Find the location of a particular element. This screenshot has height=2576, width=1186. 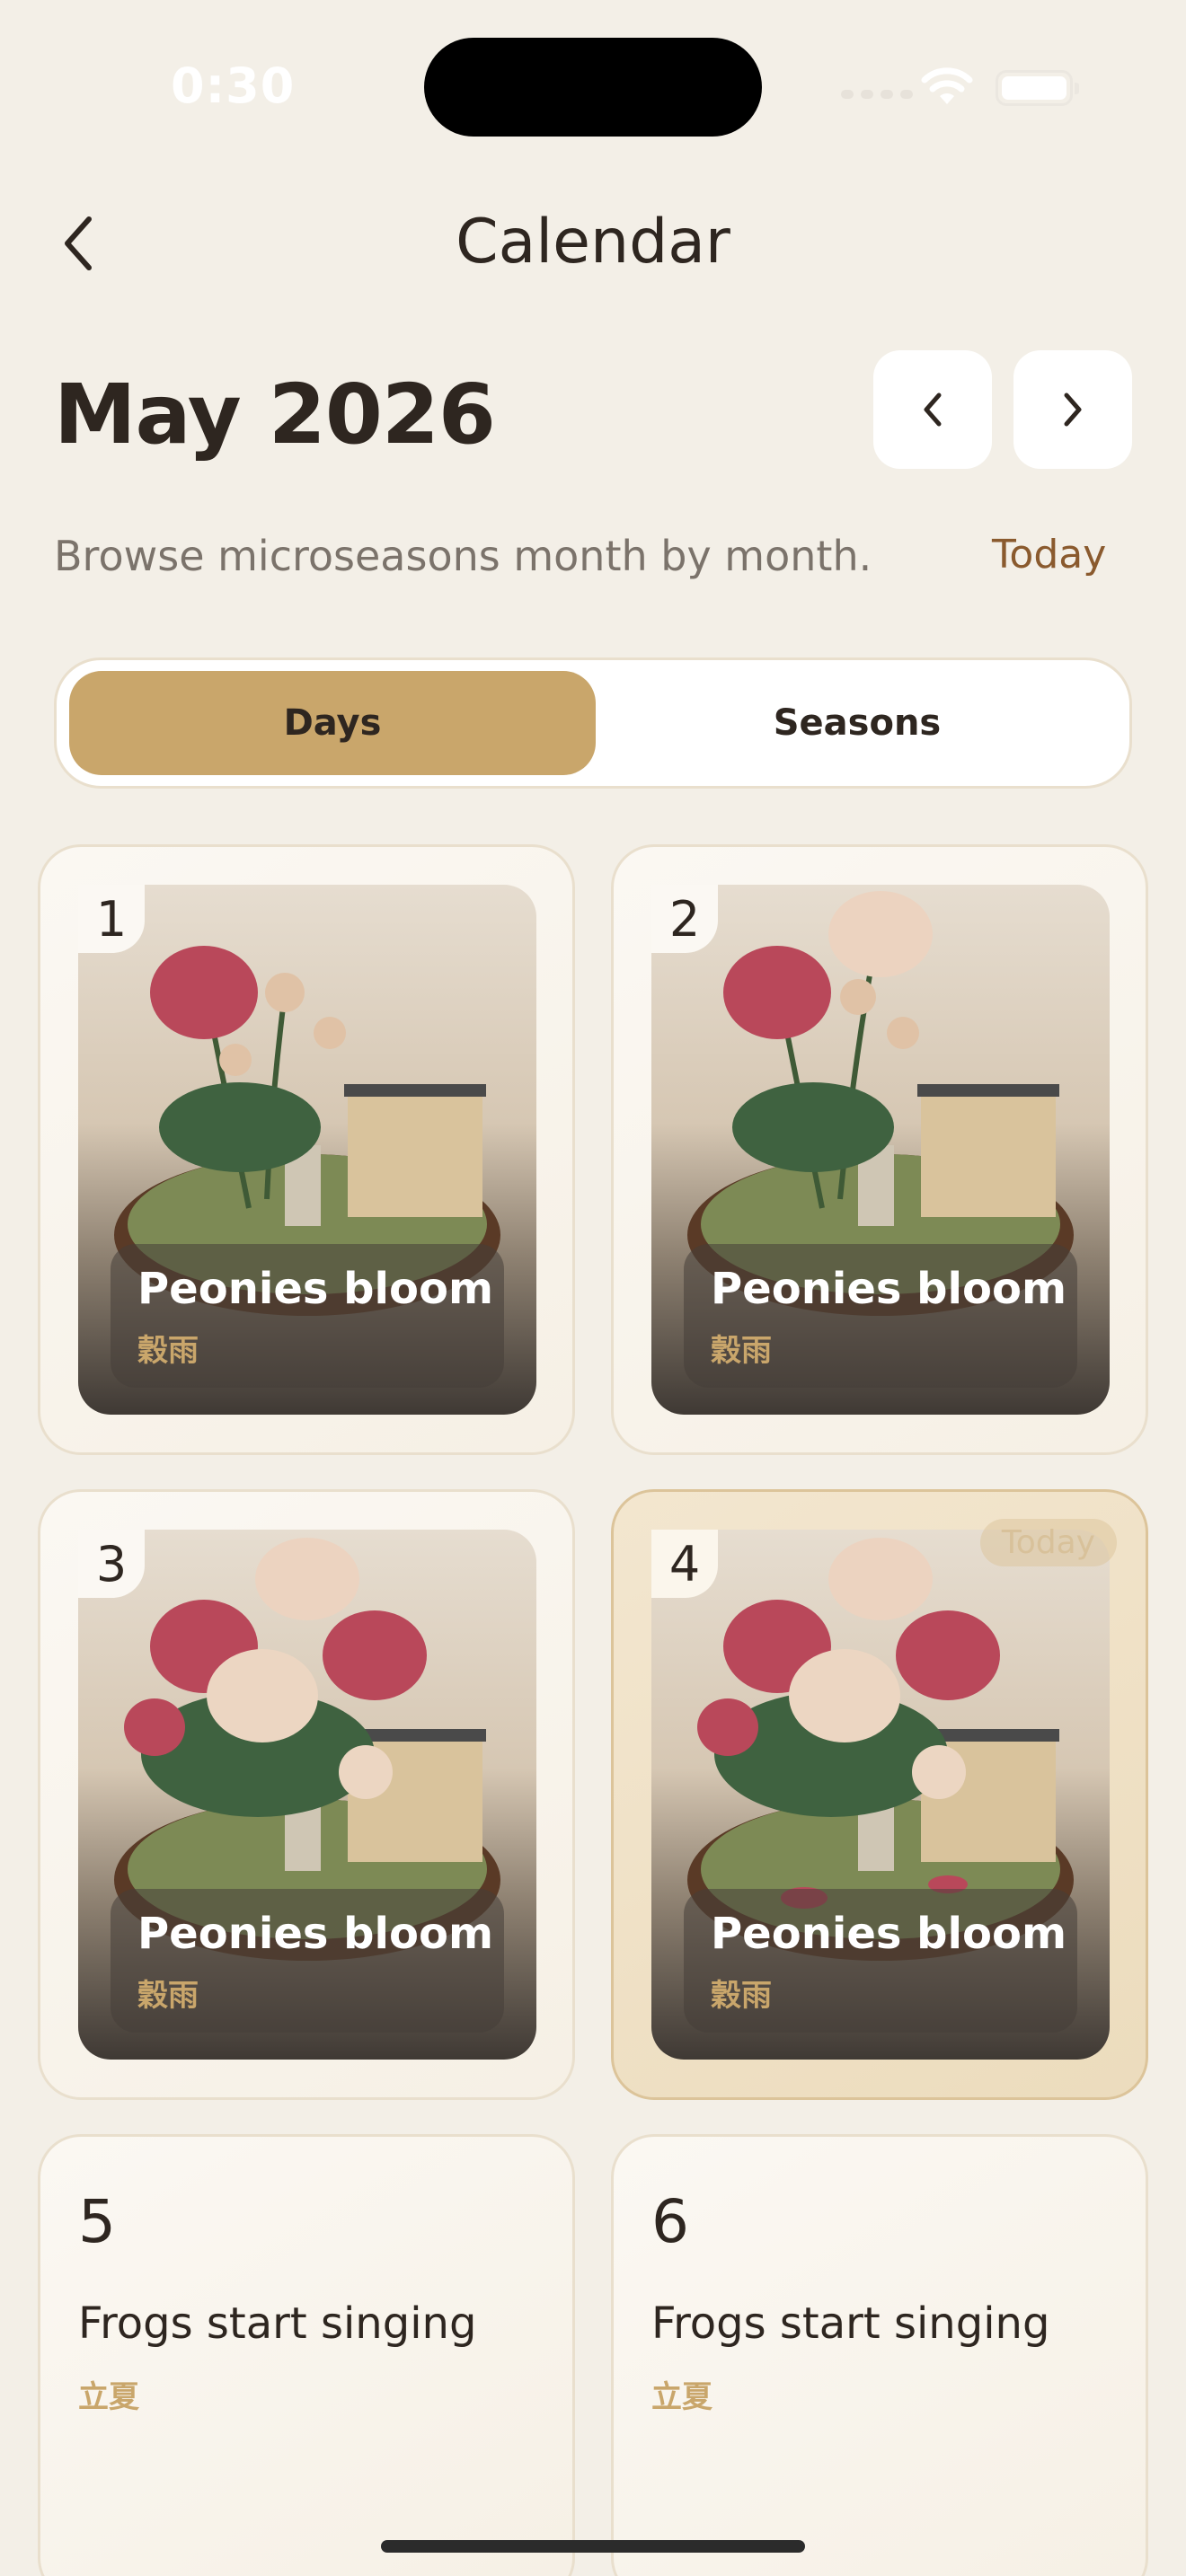

day-card: 1 Peonies bloom 穀雨 is located at coordinates (306, 1149).